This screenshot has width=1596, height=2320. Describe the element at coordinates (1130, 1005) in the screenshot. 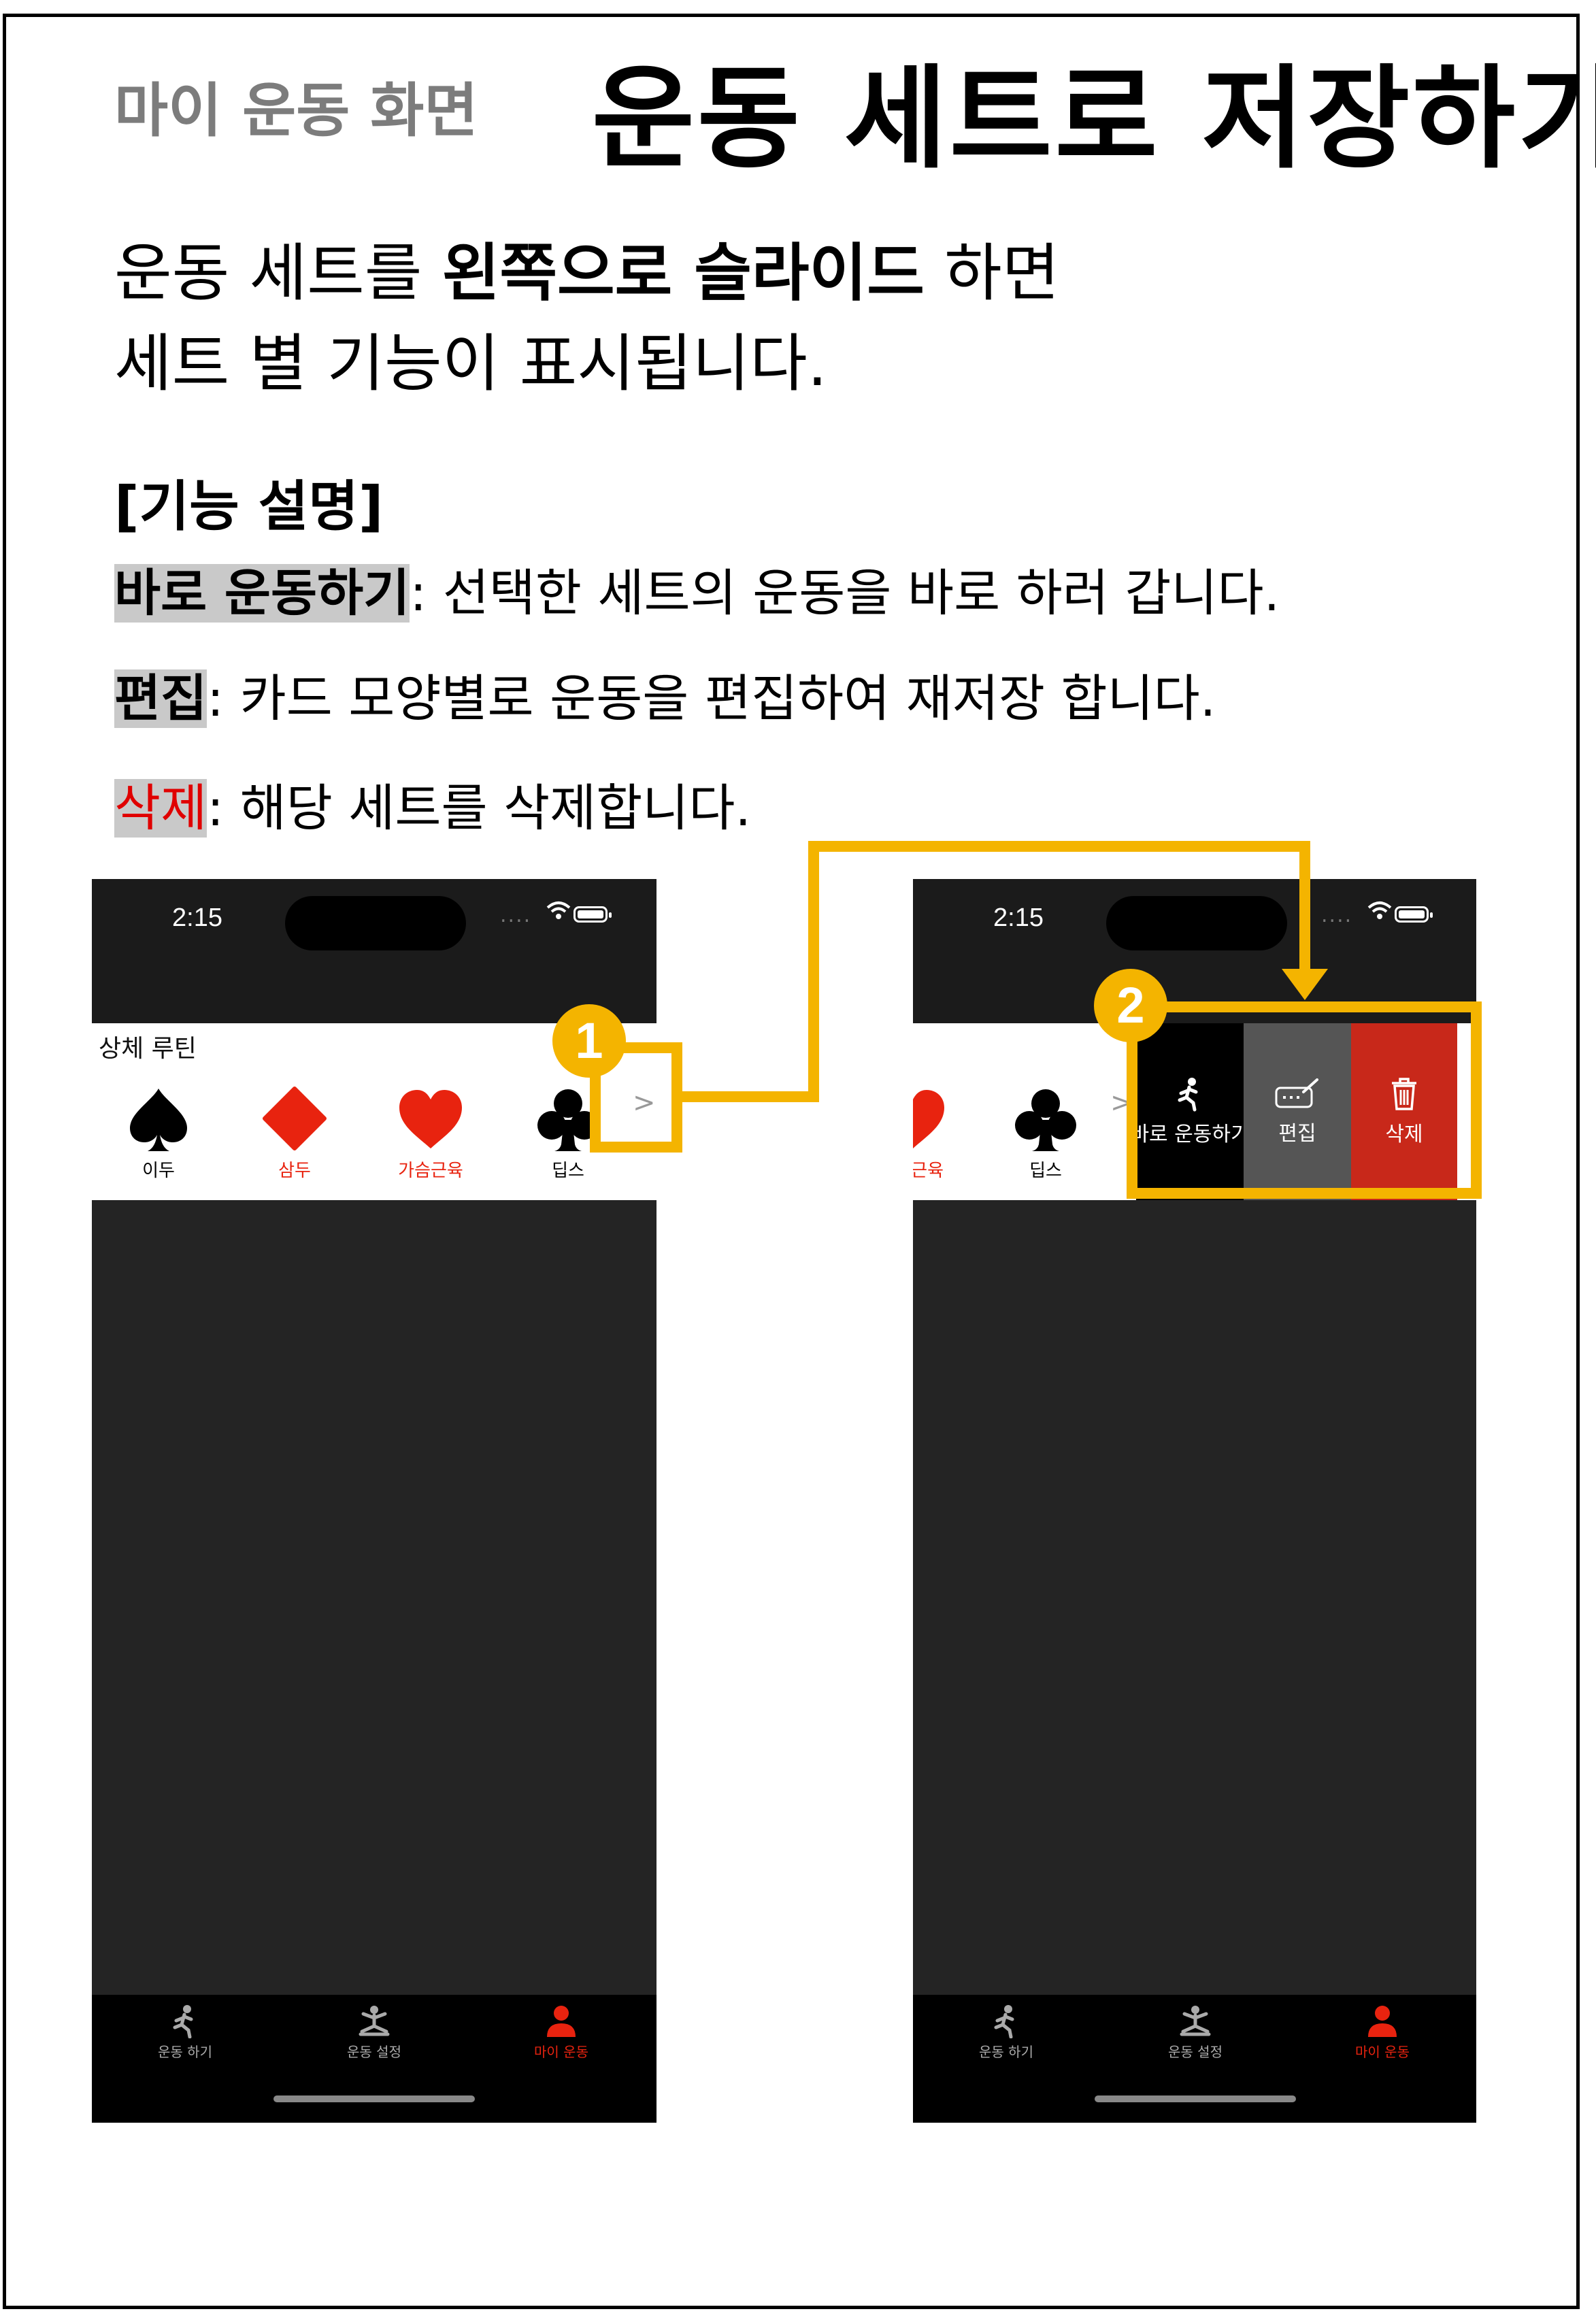

I see `step-badge-2: 2` at that location.